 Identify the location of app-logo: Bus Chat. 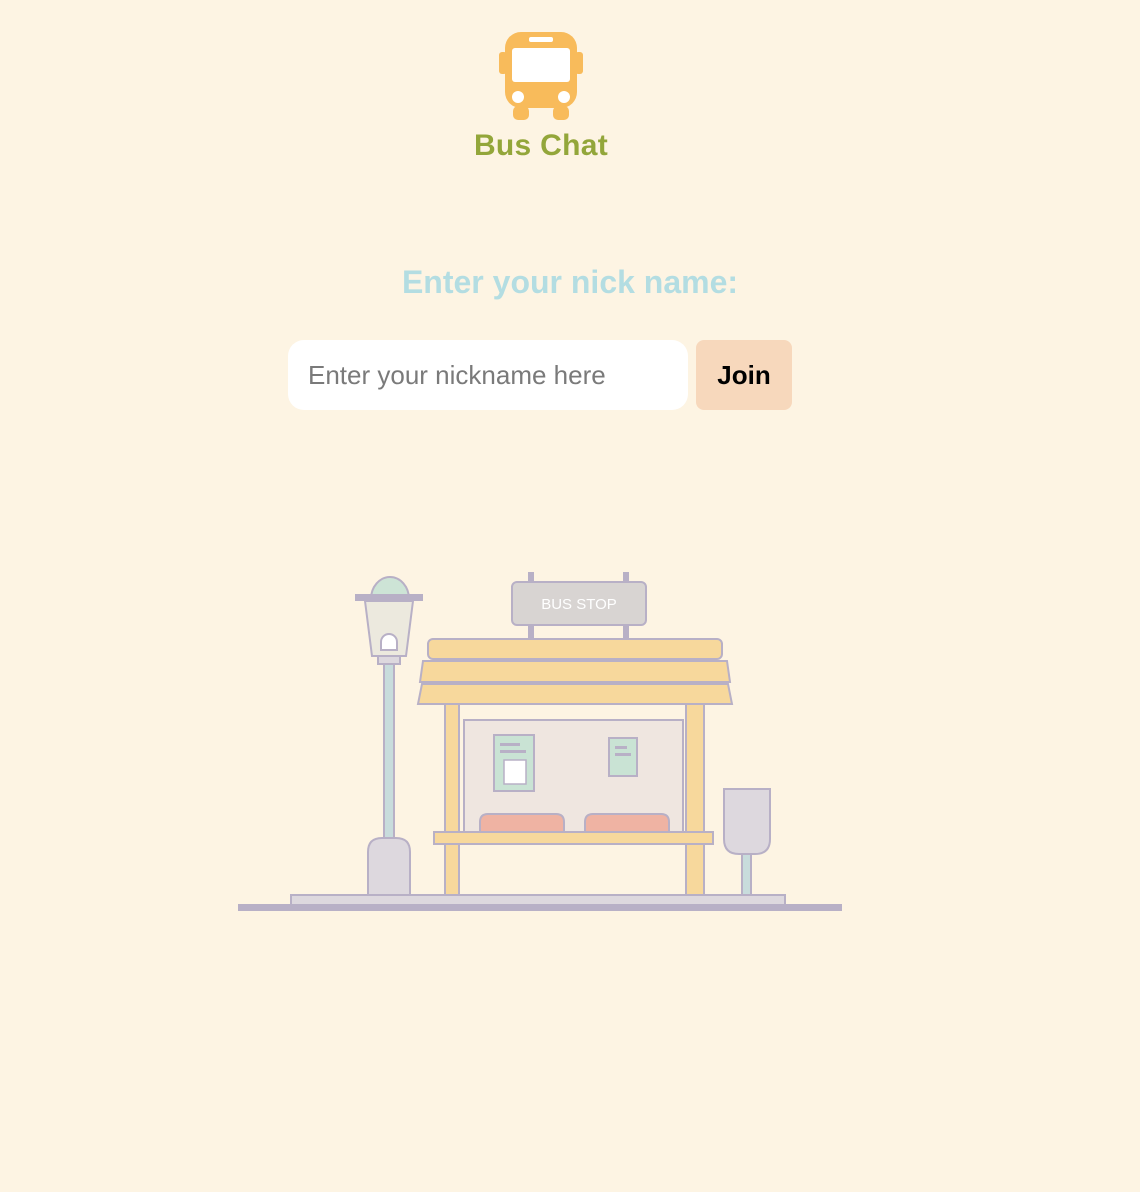
(541, 95).